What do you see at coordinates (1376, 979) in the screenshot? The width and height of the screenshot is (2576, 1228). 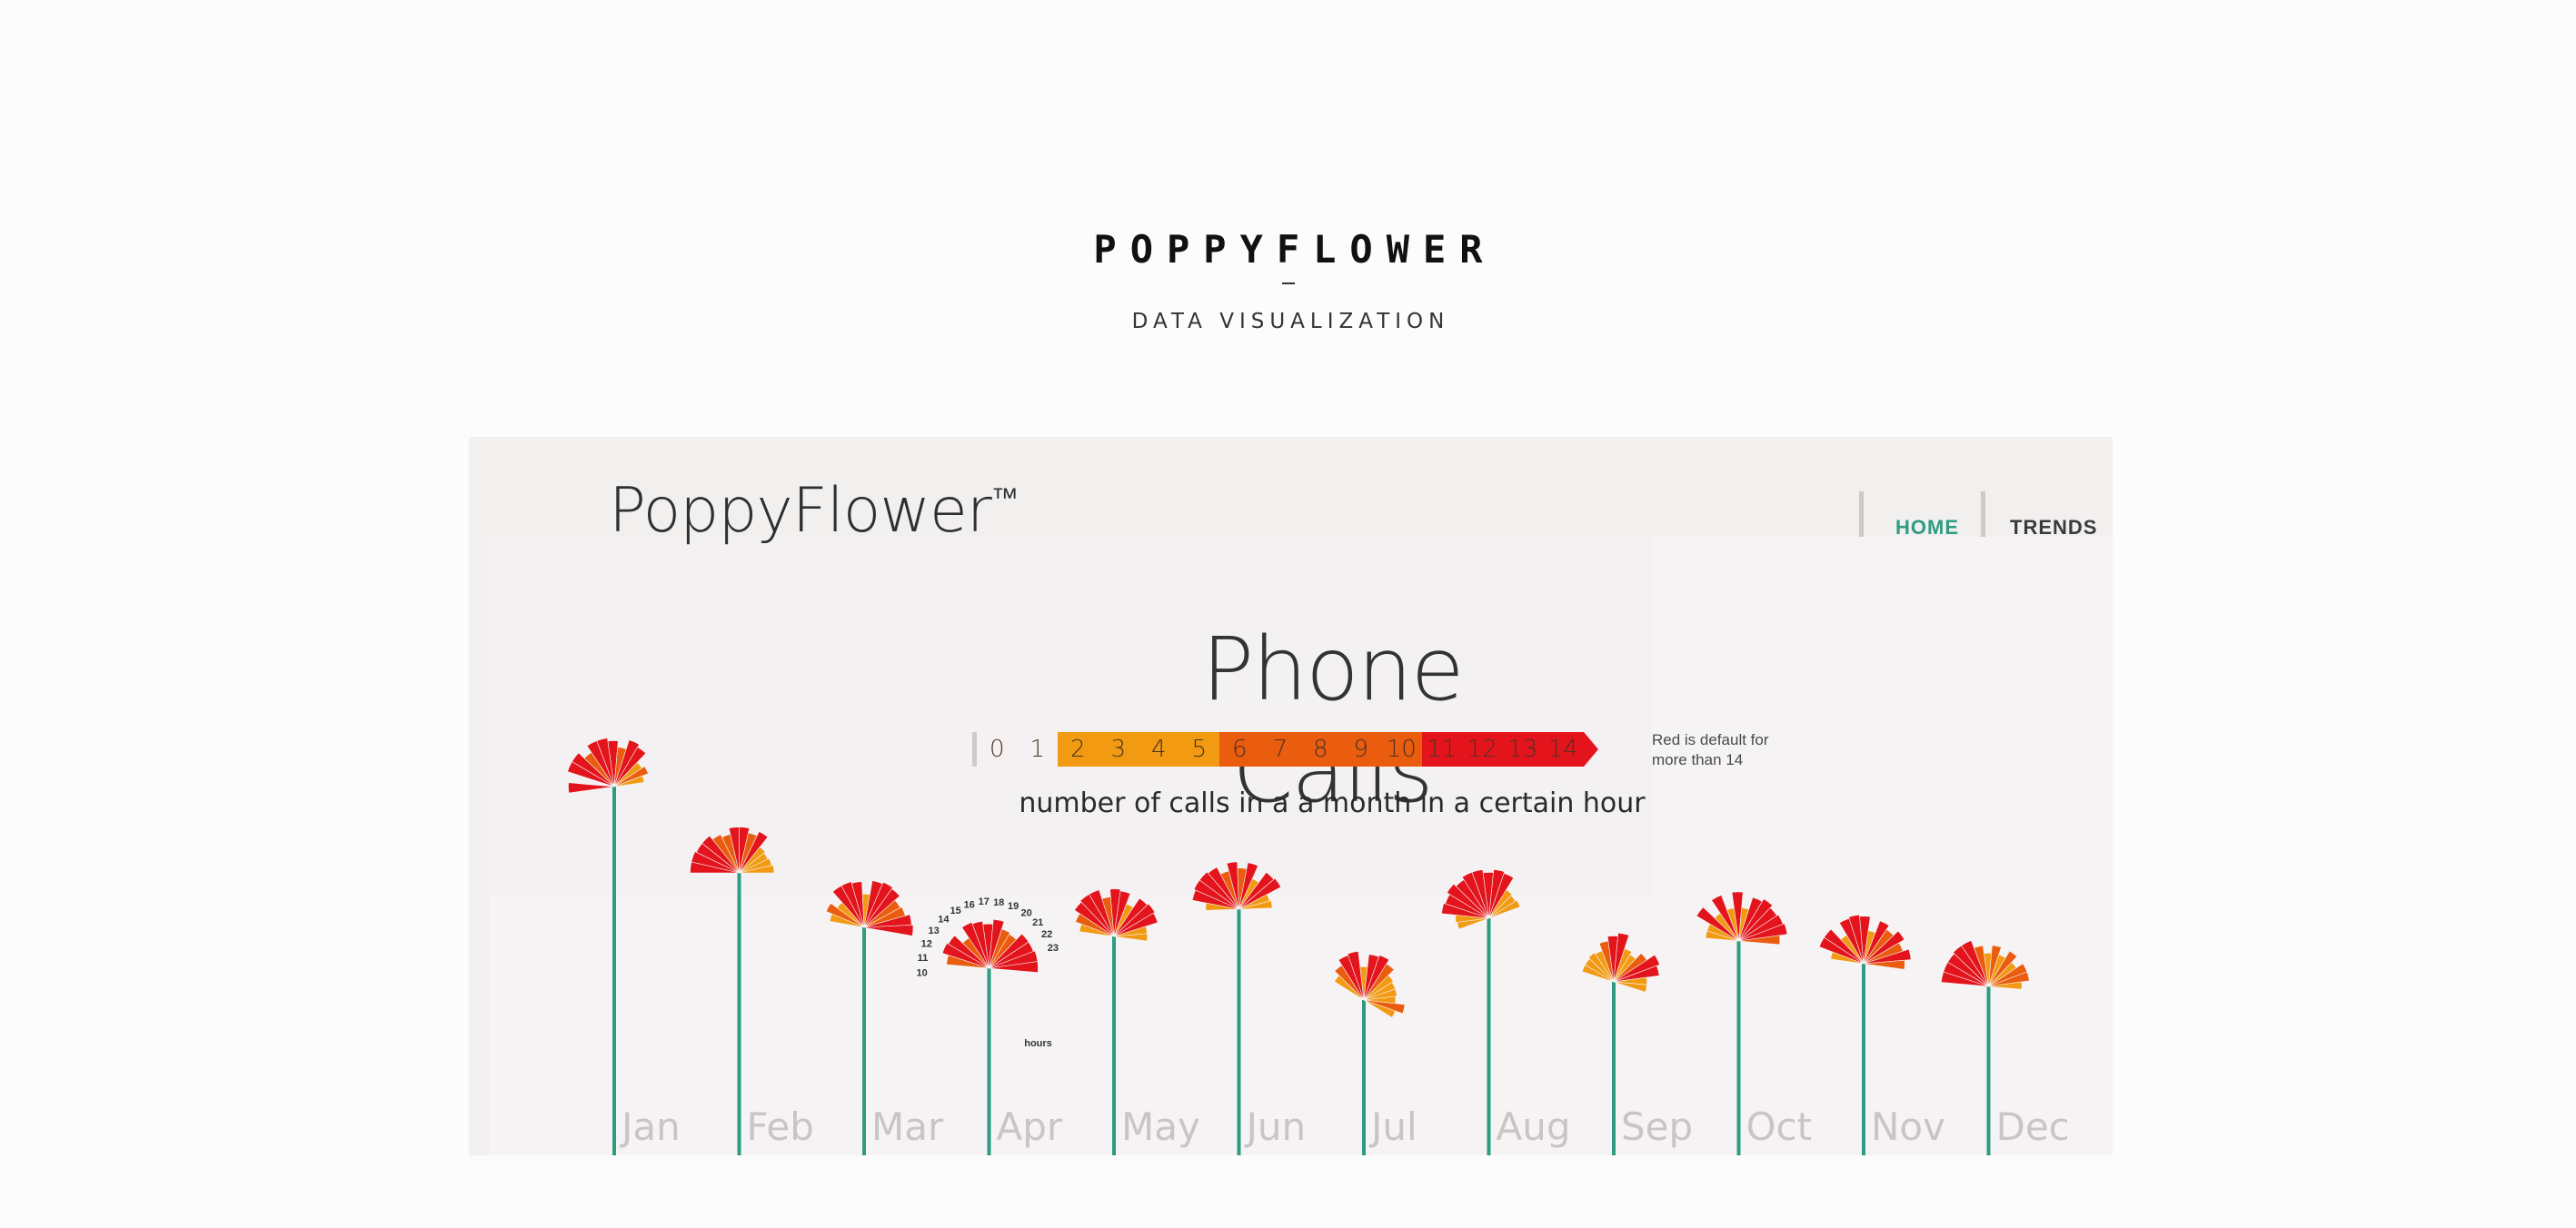 I see `flower-head-jul` at bounding box center [1376, 979].